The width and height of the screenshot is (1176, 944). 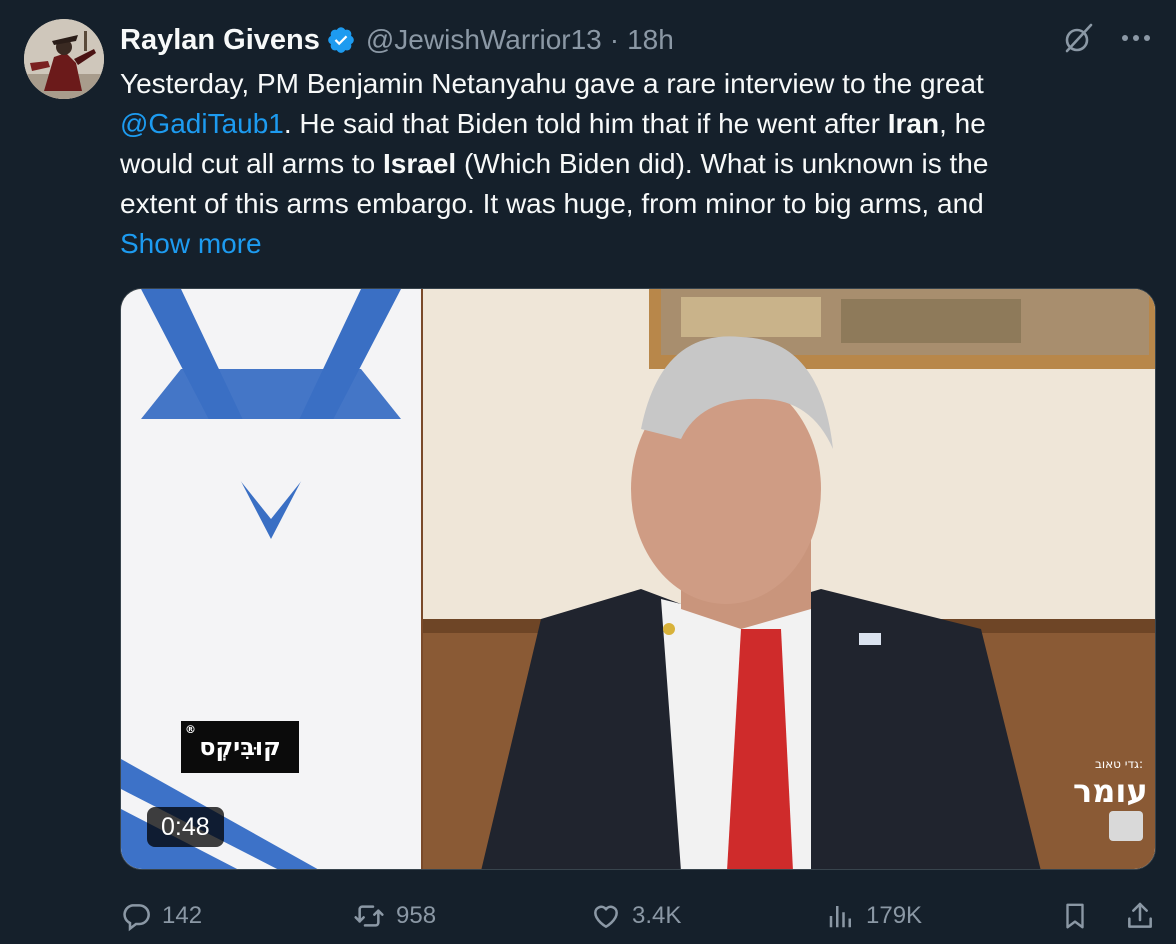 I want to click on reply-icon, so click(x=136, y=918).